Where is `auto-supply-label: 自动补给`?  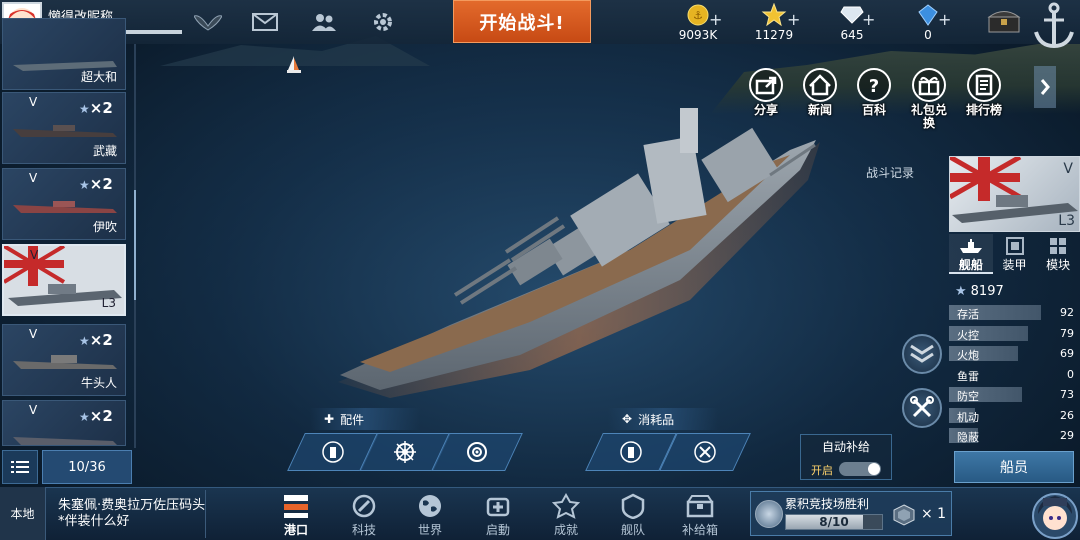 auto-supply-label: 自动补给 is located at coordinates (845, 447).